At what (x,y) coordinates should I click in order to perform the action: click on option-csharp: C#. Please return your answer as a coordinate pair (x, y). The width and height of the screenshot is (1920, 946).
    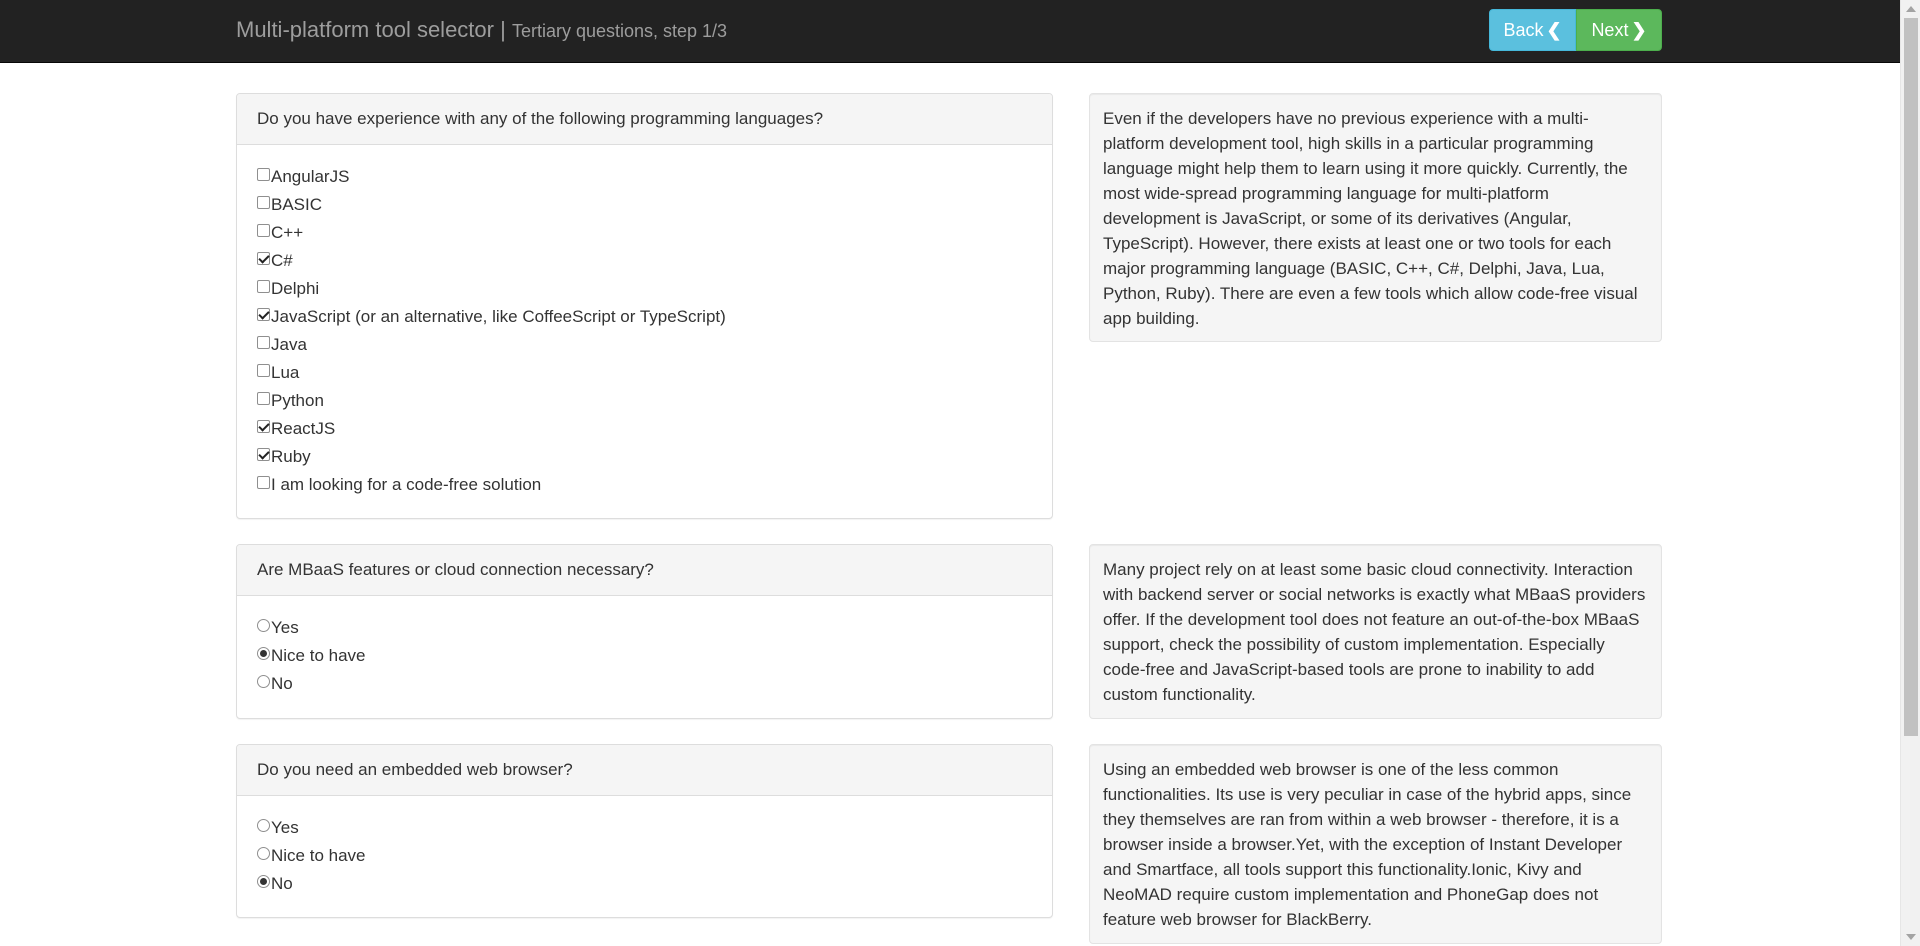
    Looking at the image, I should click on (644, 265).